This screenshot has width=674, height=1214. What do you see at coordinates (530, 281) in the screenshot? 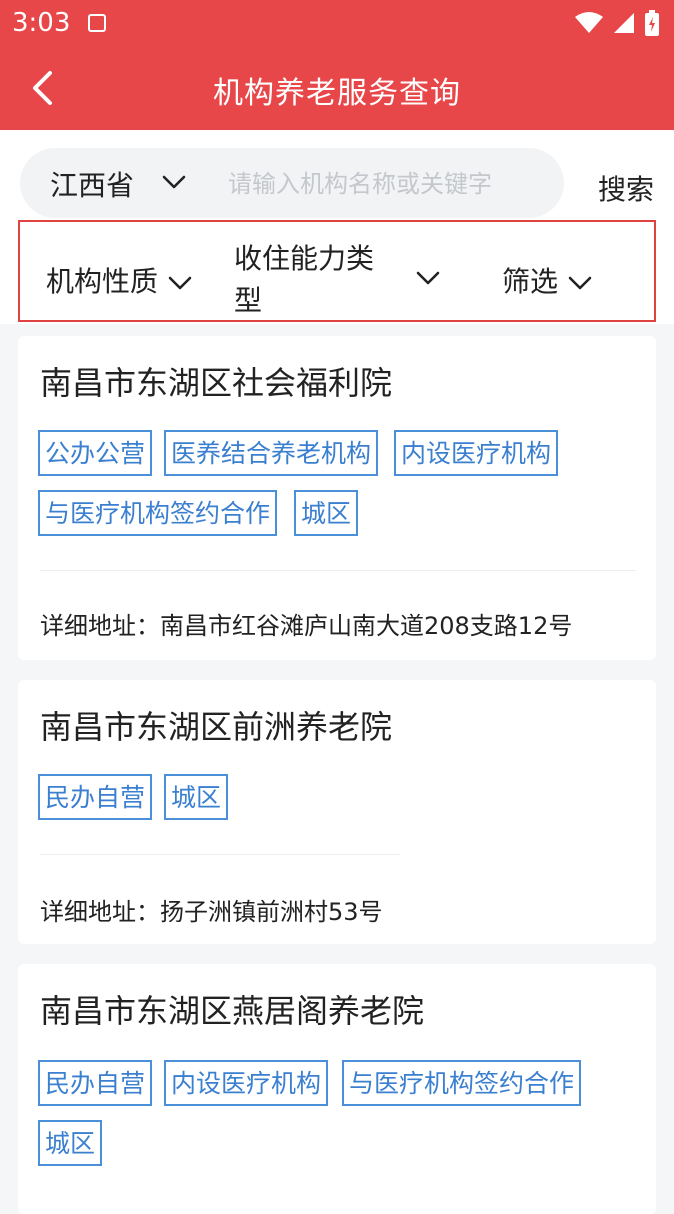
I see `filter-screen-label: 筛选` at bounding box center [530, 281].